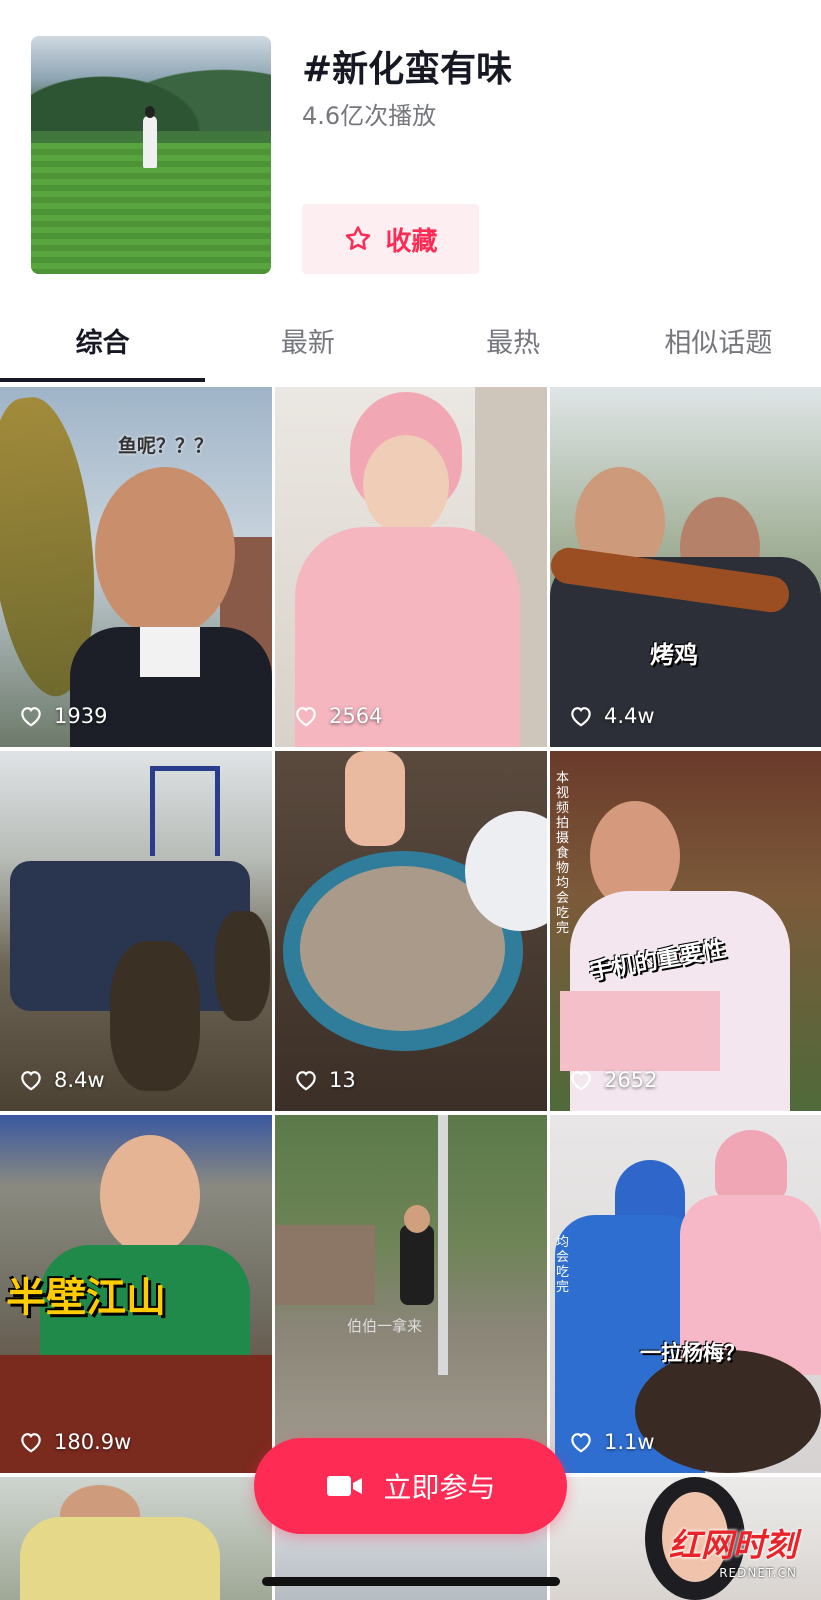  I want to click on tab-bar: 综合 最新 最热 相似话题, so click(410, 350).